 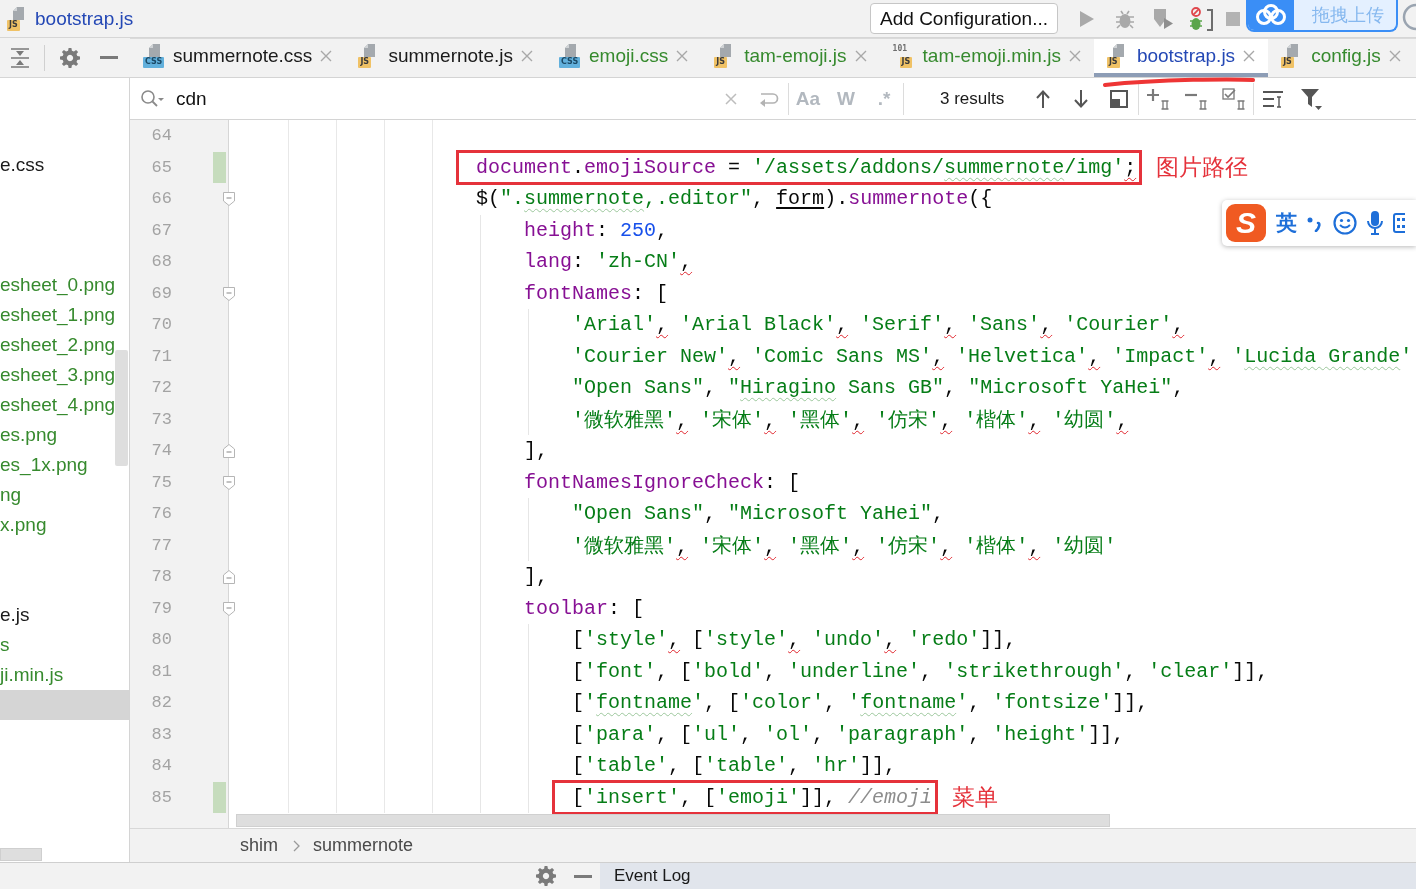 I want to click on code-line: ['style', ['style', 'undo', 'redo']],, so click(x=794, y=640).